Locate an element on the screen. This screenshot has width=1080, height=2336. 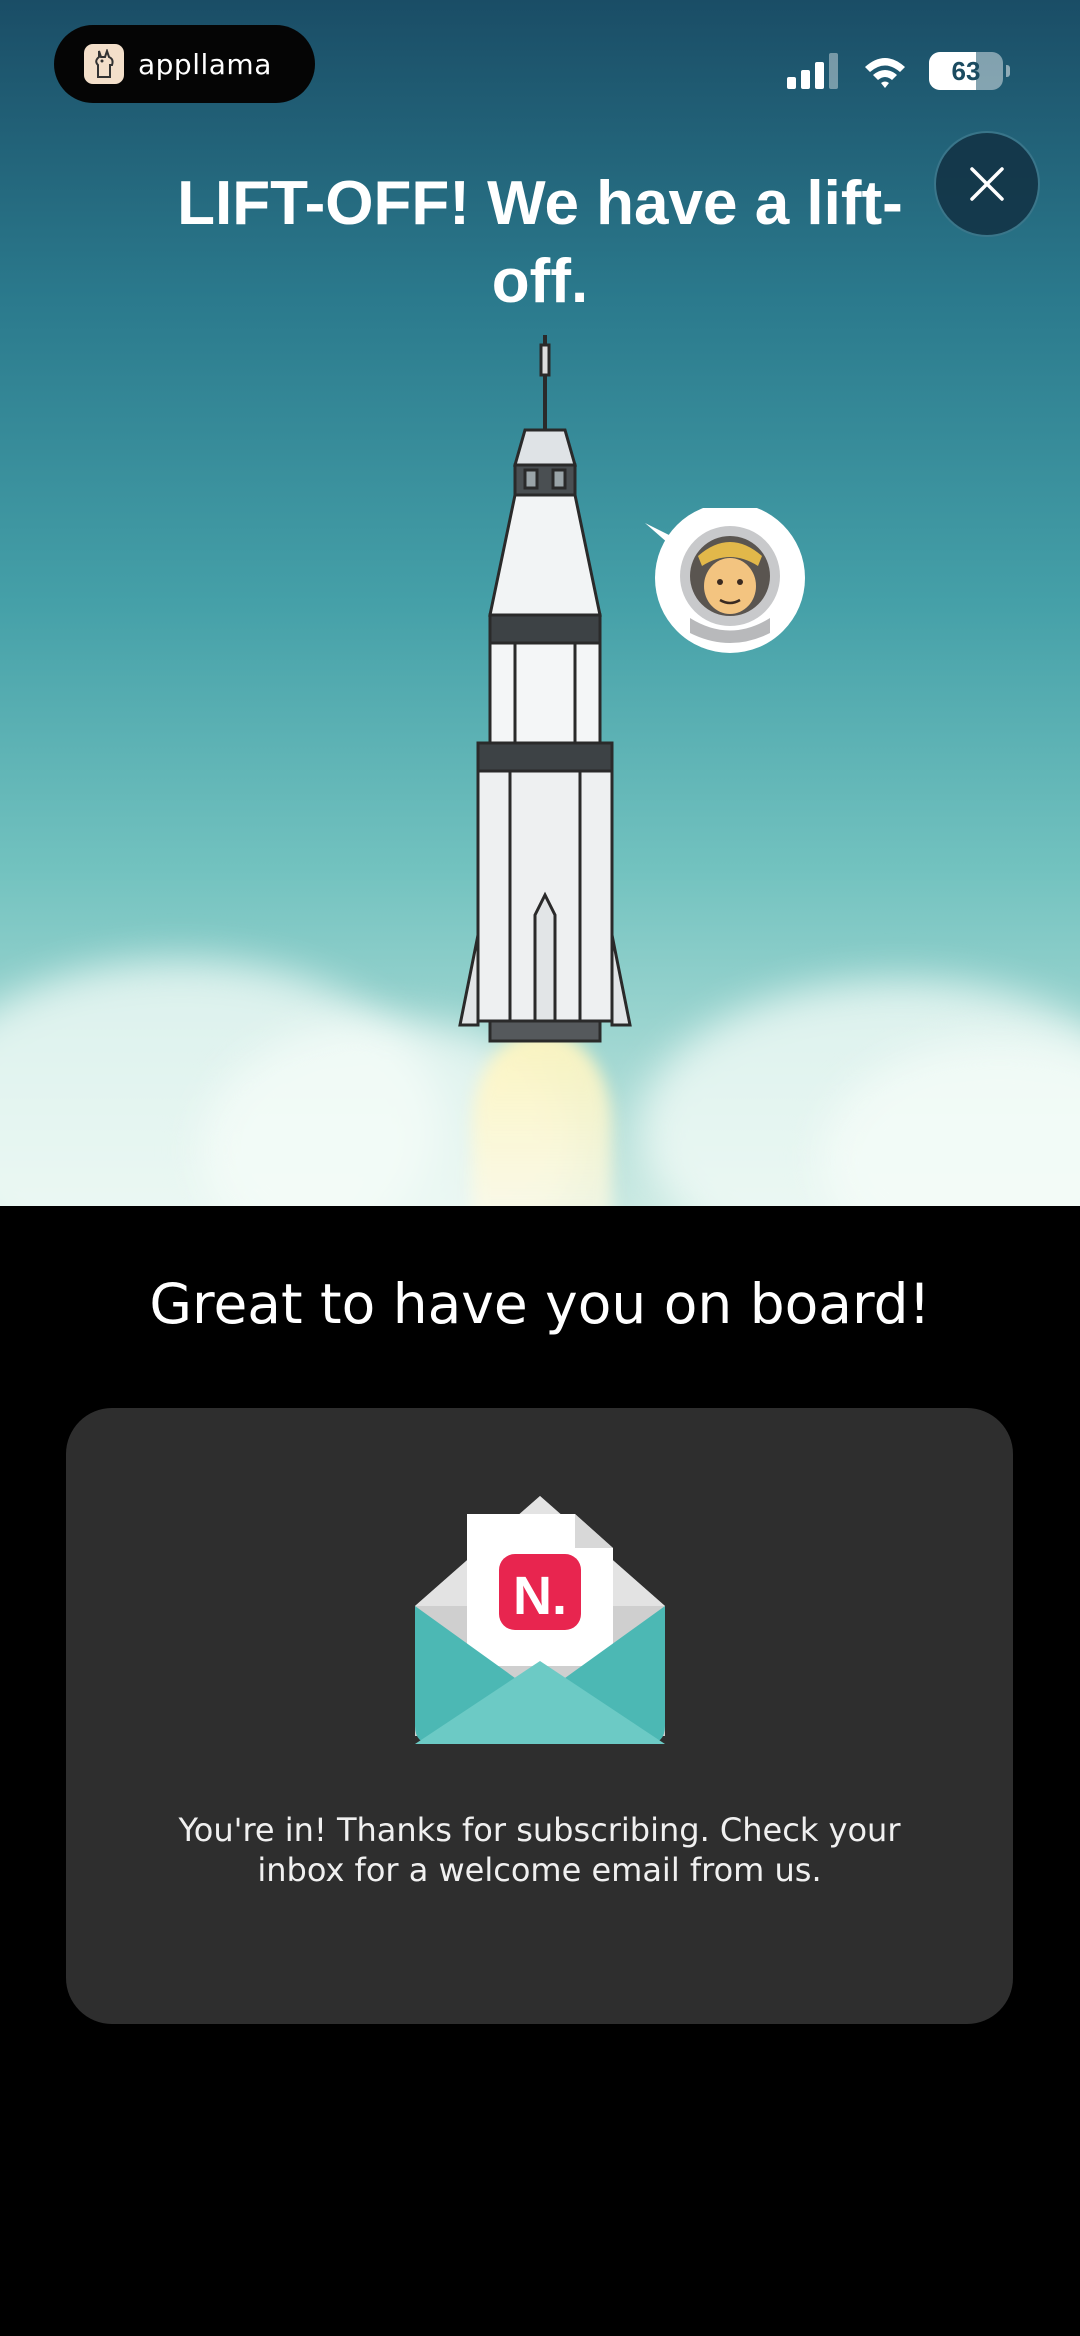
appllama-pill: appllama is located at coordinates (184, 64).